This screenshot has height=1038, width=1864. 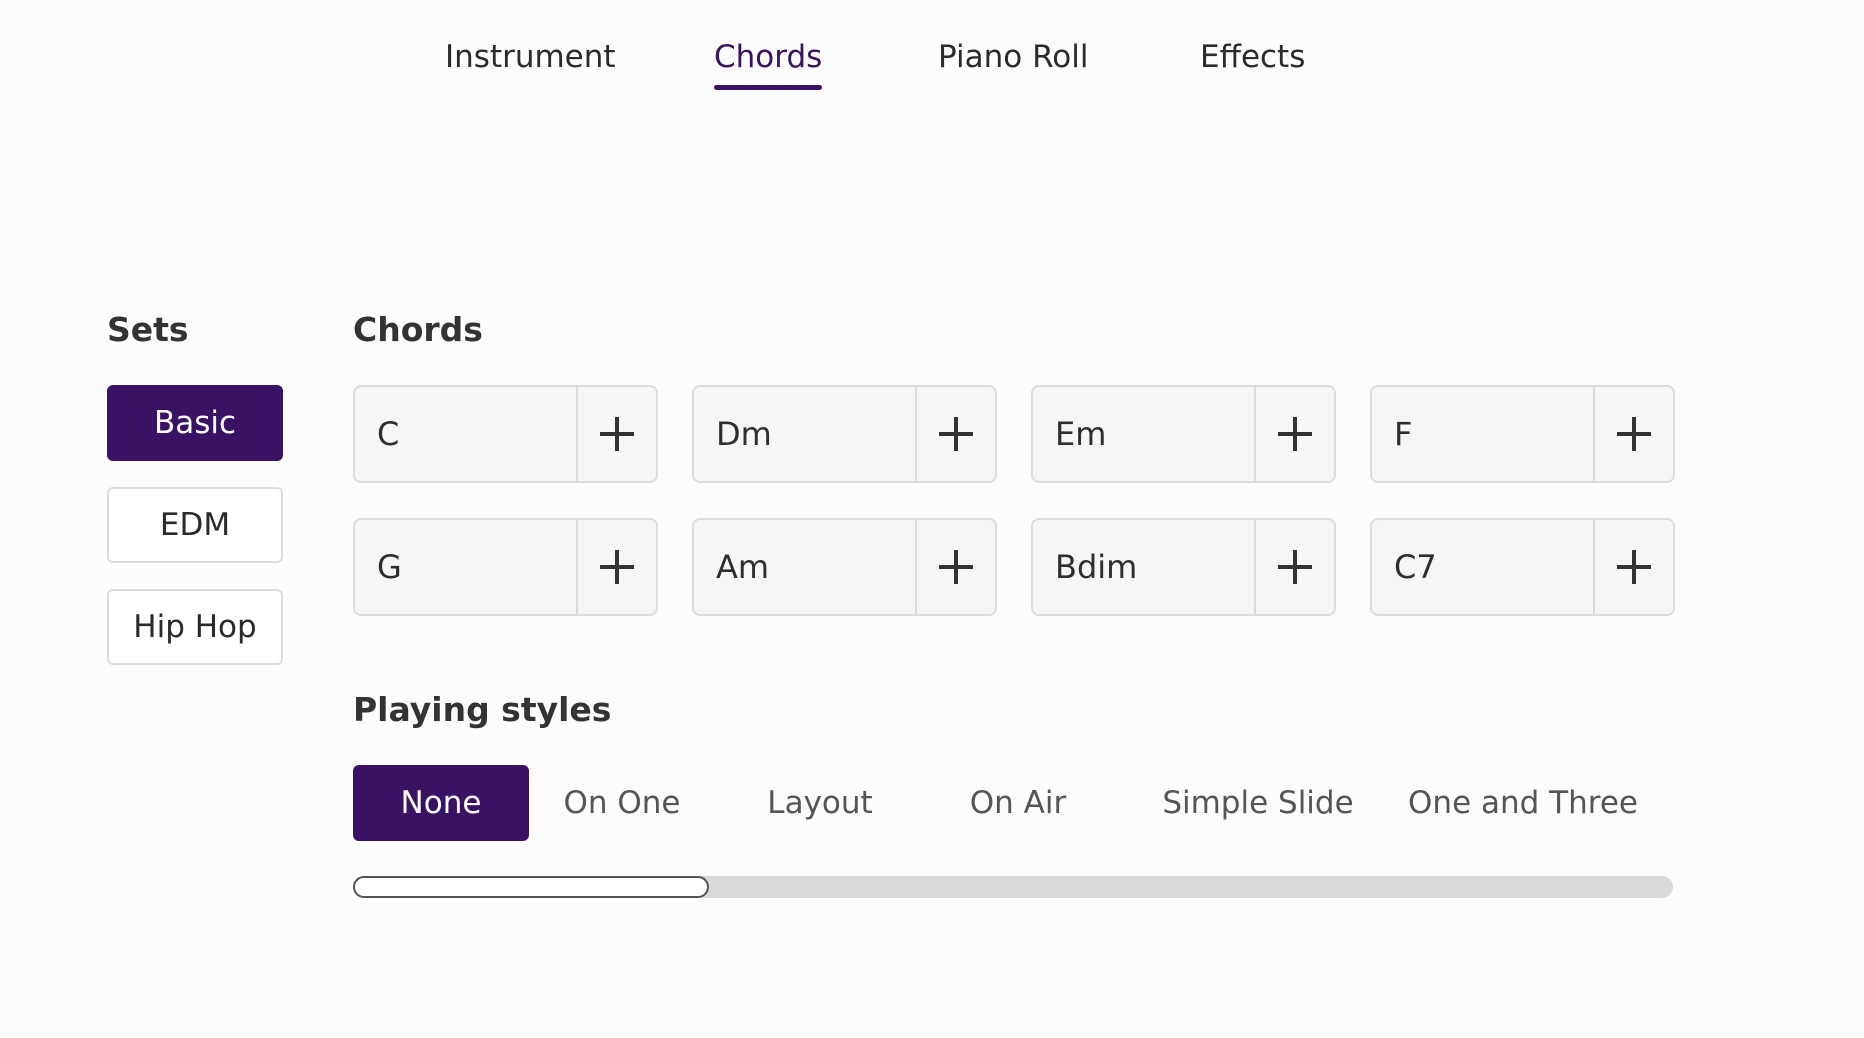 I want to click on chord-name-button: F, so click(x=1483, y=434).